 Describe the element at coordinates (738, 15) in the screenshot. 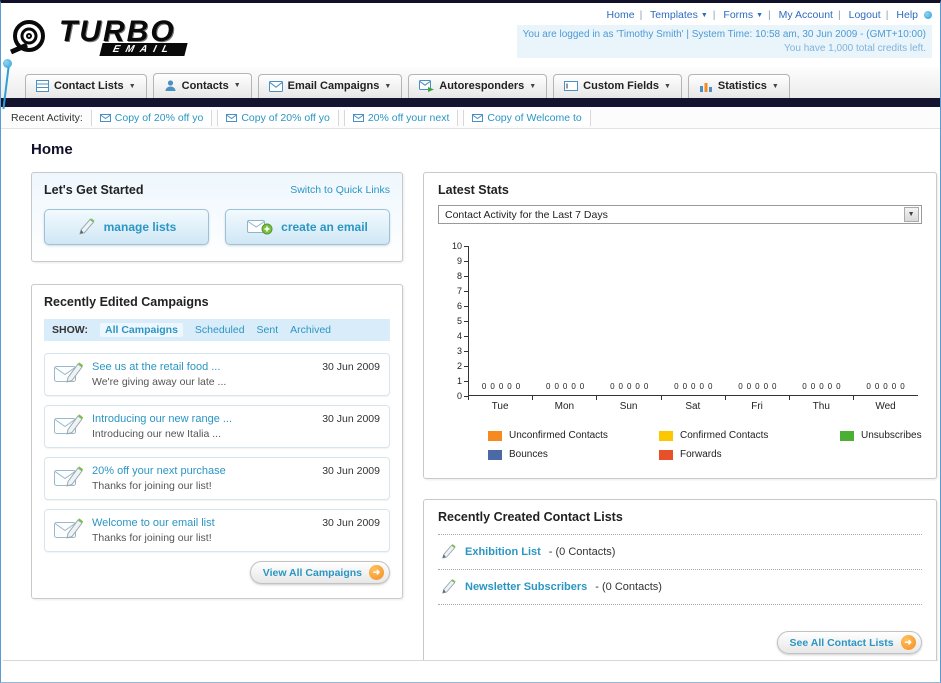

I see `top-nav-forms: Forms` at that location.